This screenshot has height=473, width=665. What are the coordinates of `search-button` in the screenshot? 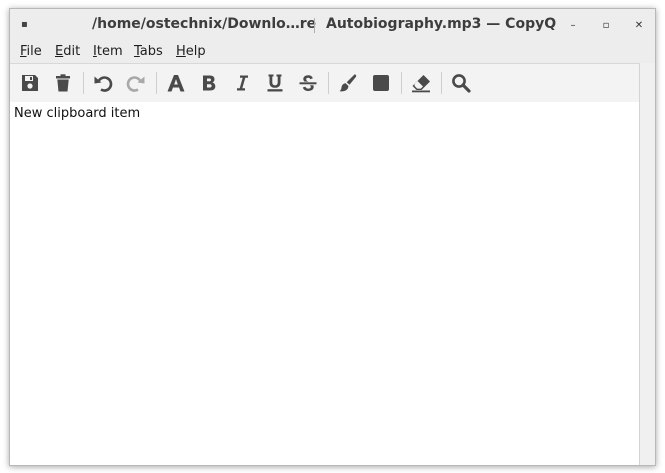 It's located at (461, 83).